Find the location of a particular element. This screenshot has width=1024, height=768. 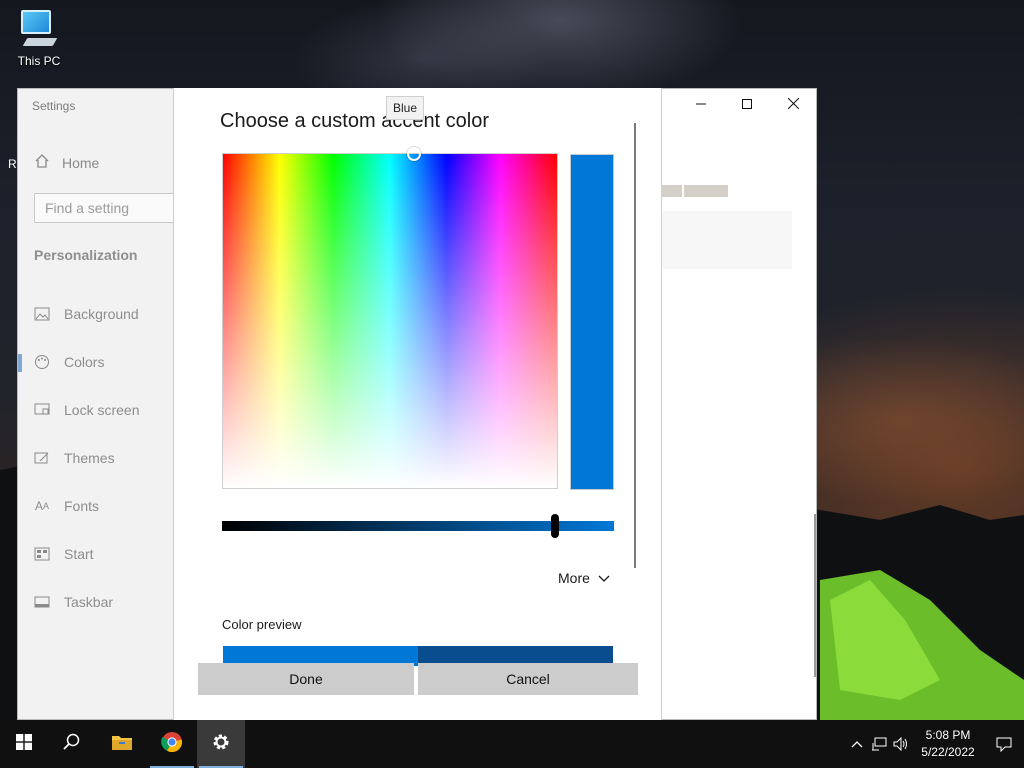

chrome-icon is located at coordinates (172, 744).